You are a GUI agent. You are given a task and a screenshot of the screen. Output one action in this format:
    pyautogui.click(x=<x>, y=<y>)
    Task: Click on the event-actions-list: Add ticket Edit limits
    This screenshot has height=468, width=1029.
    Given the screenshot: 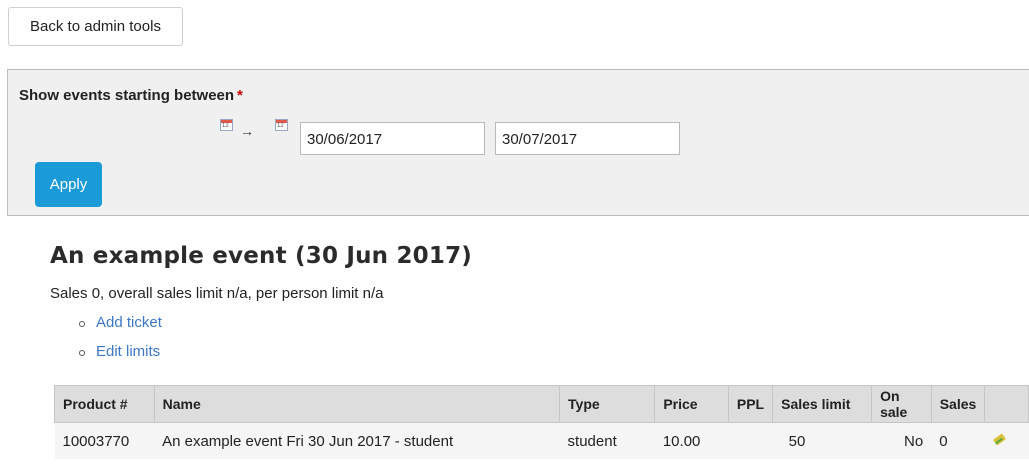 What is the action you would take?
    pyautogui.click(x=119, y=342)
    